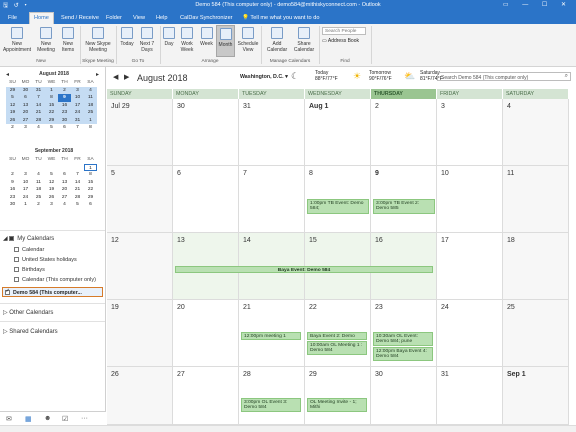  I want to click on day-cell: 7, so click(272, 199).